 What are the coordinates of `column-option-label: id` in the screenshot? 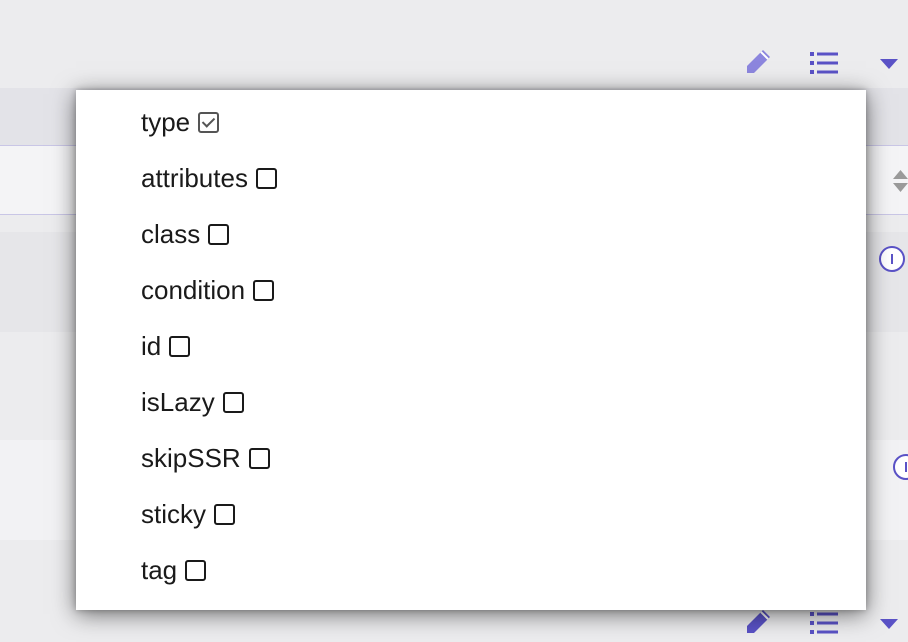 It's located at (151, 346).